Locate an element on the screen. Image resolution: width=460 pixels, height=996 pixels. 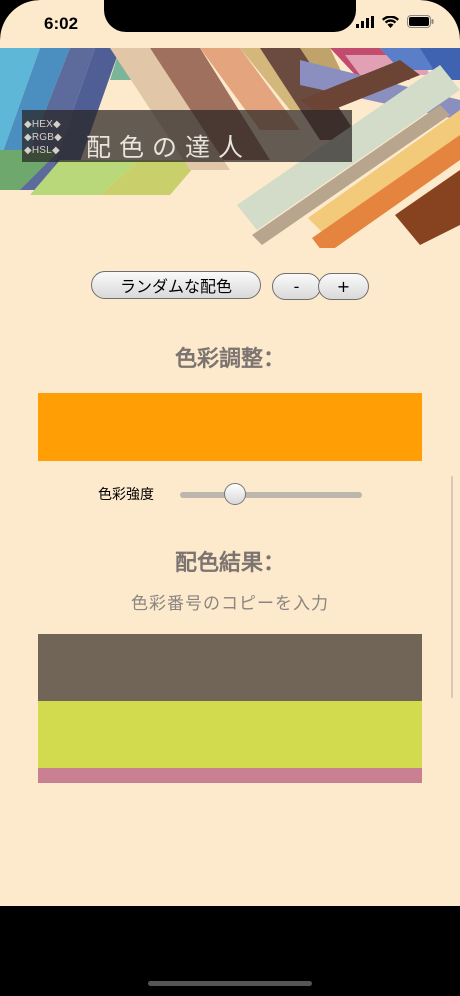
copy-hint-text: 色彩番号のコピーを入力 is located at coordinates (230, 604).